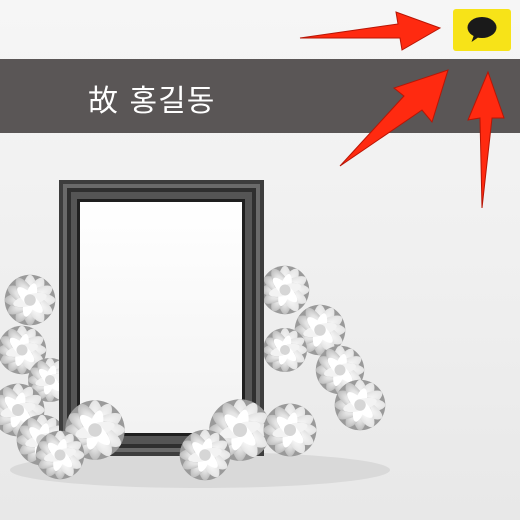 The width and height of the screenshot is (520, 520). Describe the element at coordinates (161, 317) in the screenshot. I see `empty-photo-area` at that location.